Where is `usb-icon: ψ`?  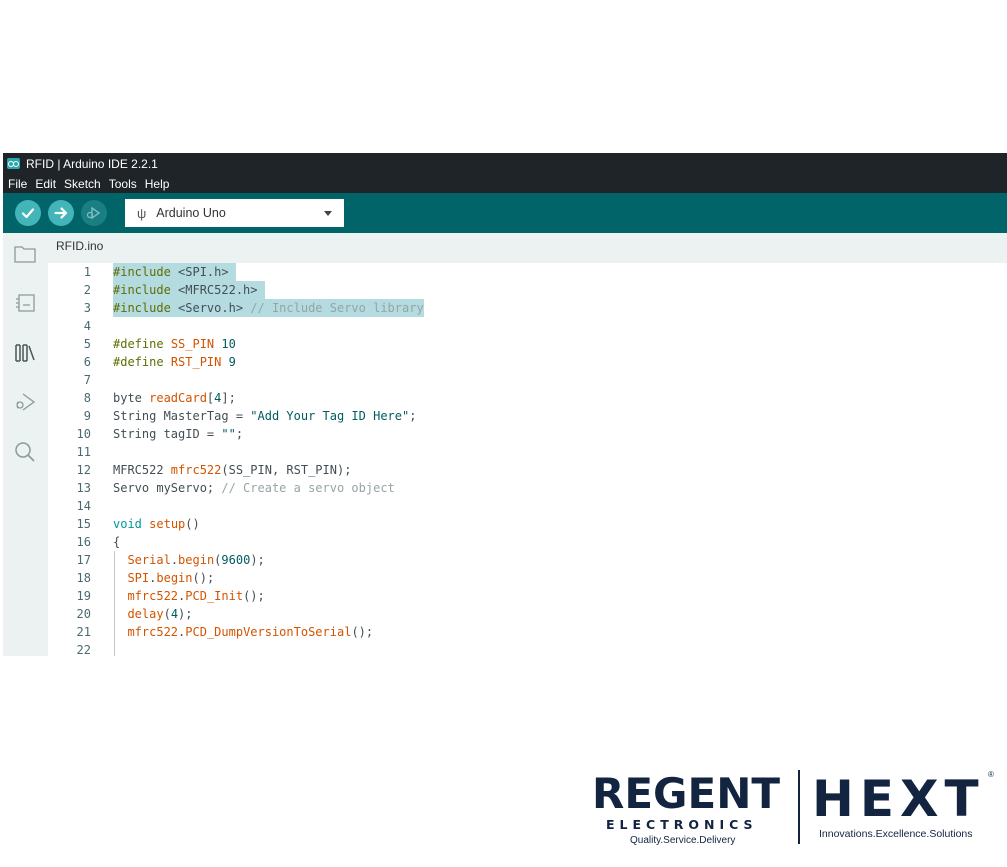
usb-icon: ψ is located at coordinates (142, 213).